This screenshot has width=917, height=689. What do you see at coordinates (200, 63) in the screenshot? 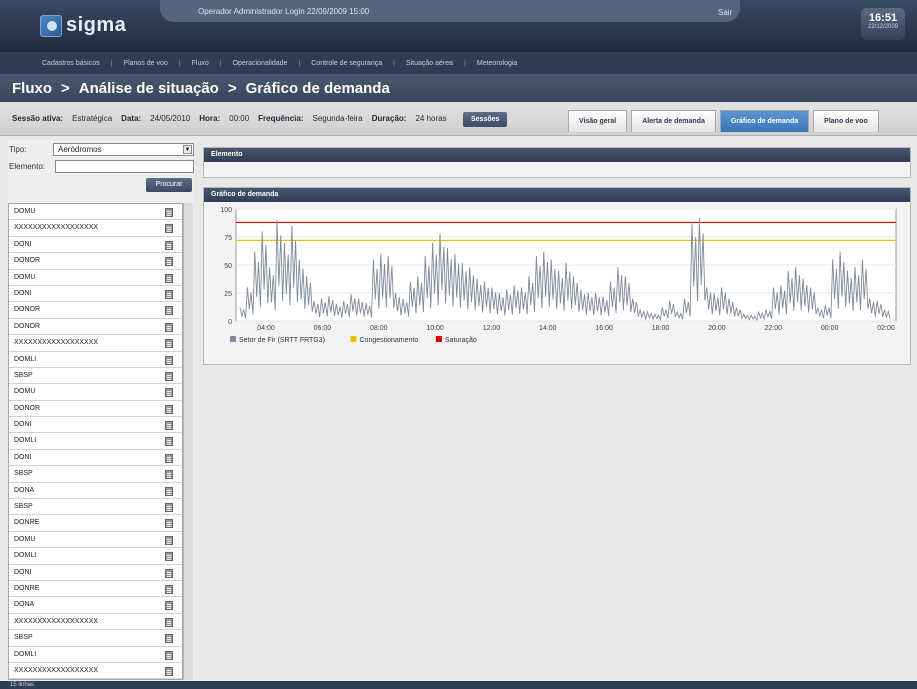
I see `menu-item: Fluxo` at bounding box center [200, 63].